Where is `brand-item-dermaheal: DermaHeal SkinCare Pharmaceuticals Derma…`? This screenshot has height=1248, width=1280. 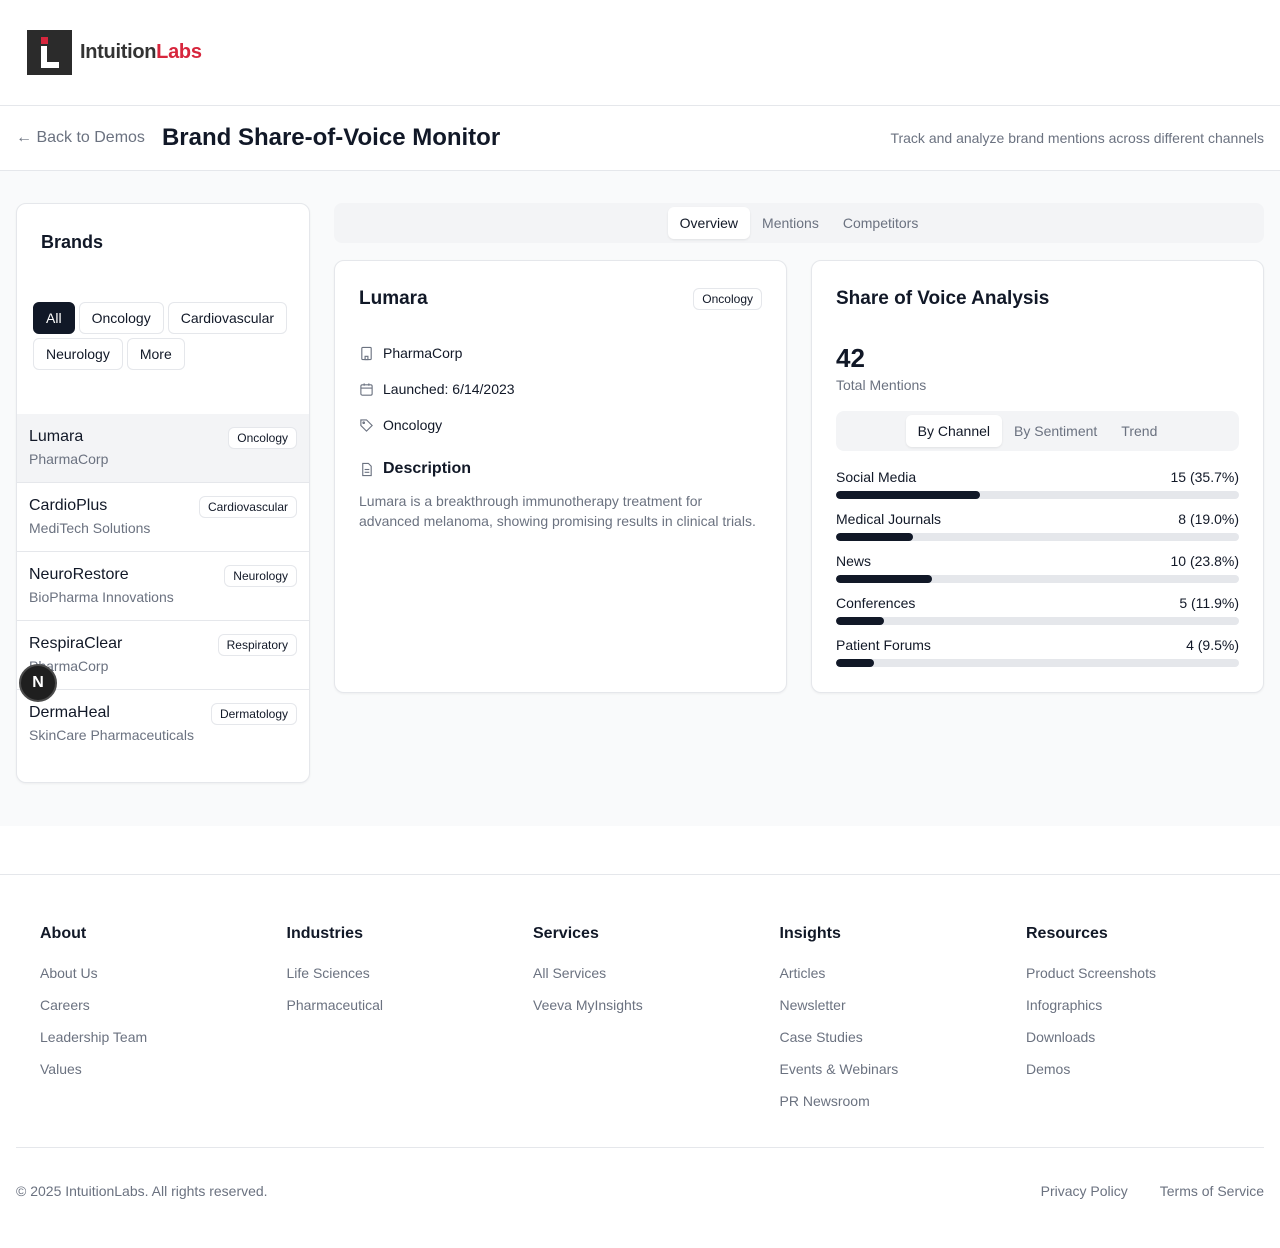
brand-item-dermaheal: DermaHeal SkinCare Pharmaceuticals Derma… is located at coordinates (163, 724).